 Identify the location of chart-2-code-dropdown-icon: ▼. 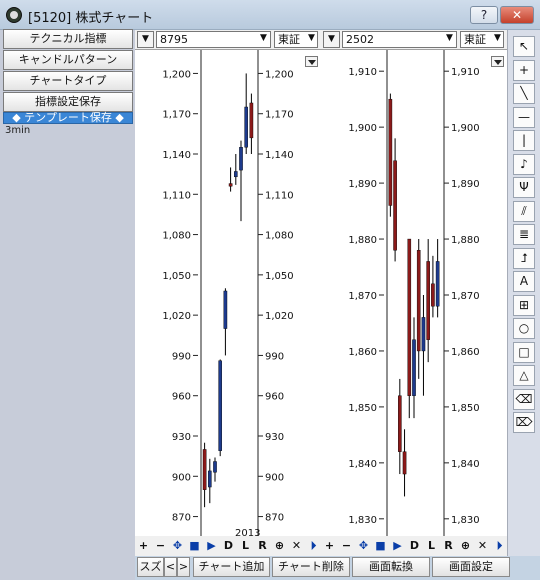
(449, 39).